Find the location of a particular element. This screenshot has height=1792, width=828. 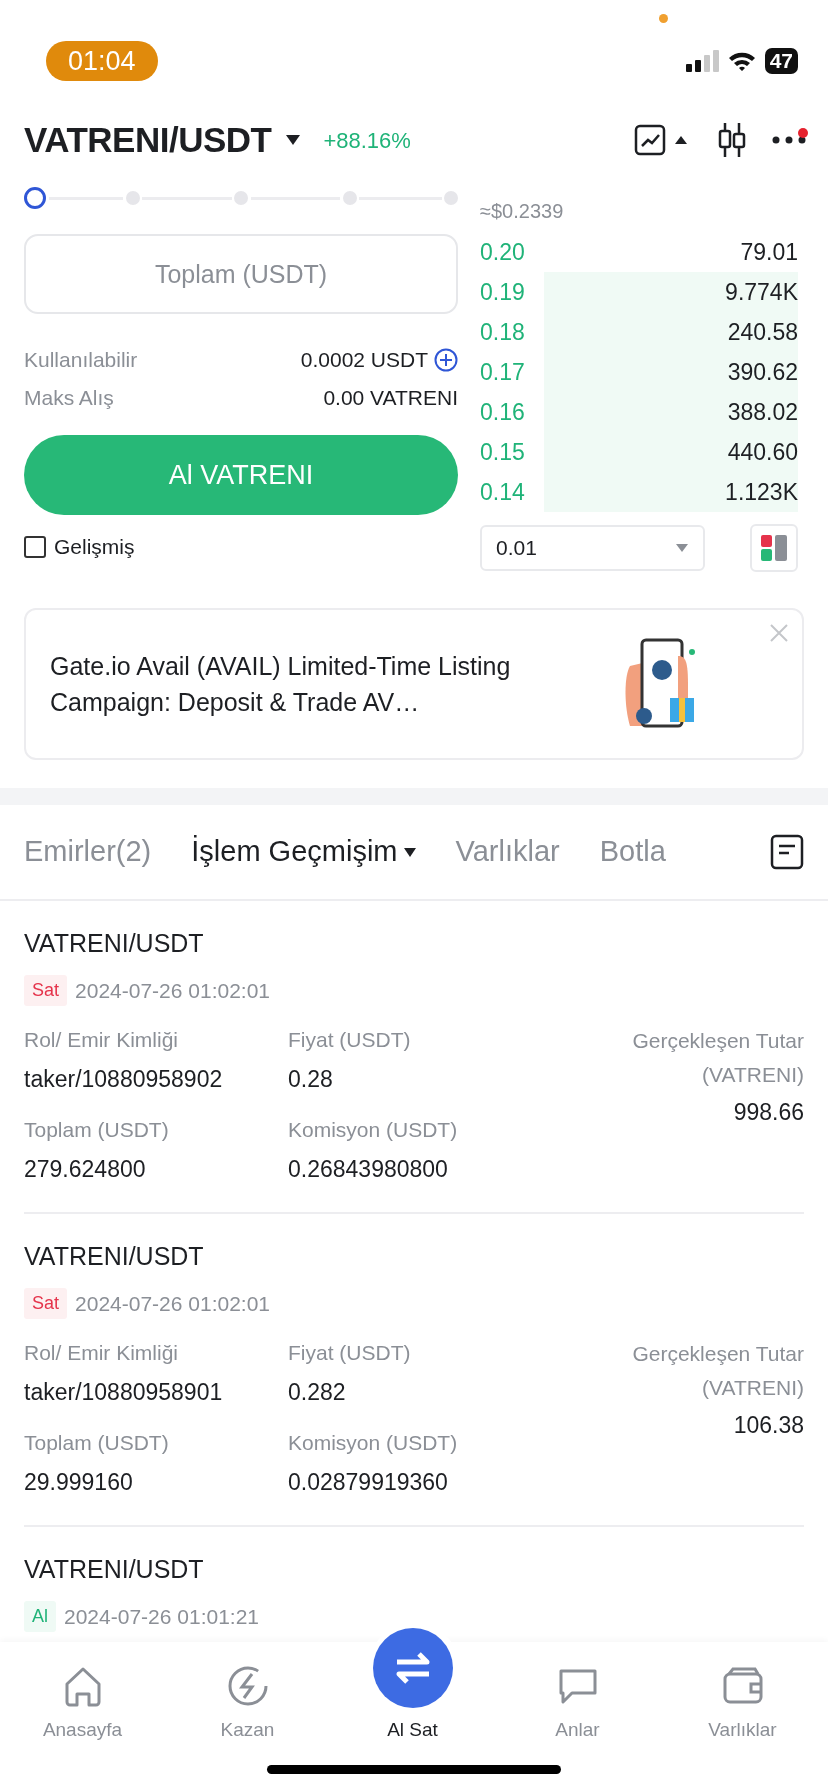

bid-price: 0.18 is located at coordinates (502, 332).